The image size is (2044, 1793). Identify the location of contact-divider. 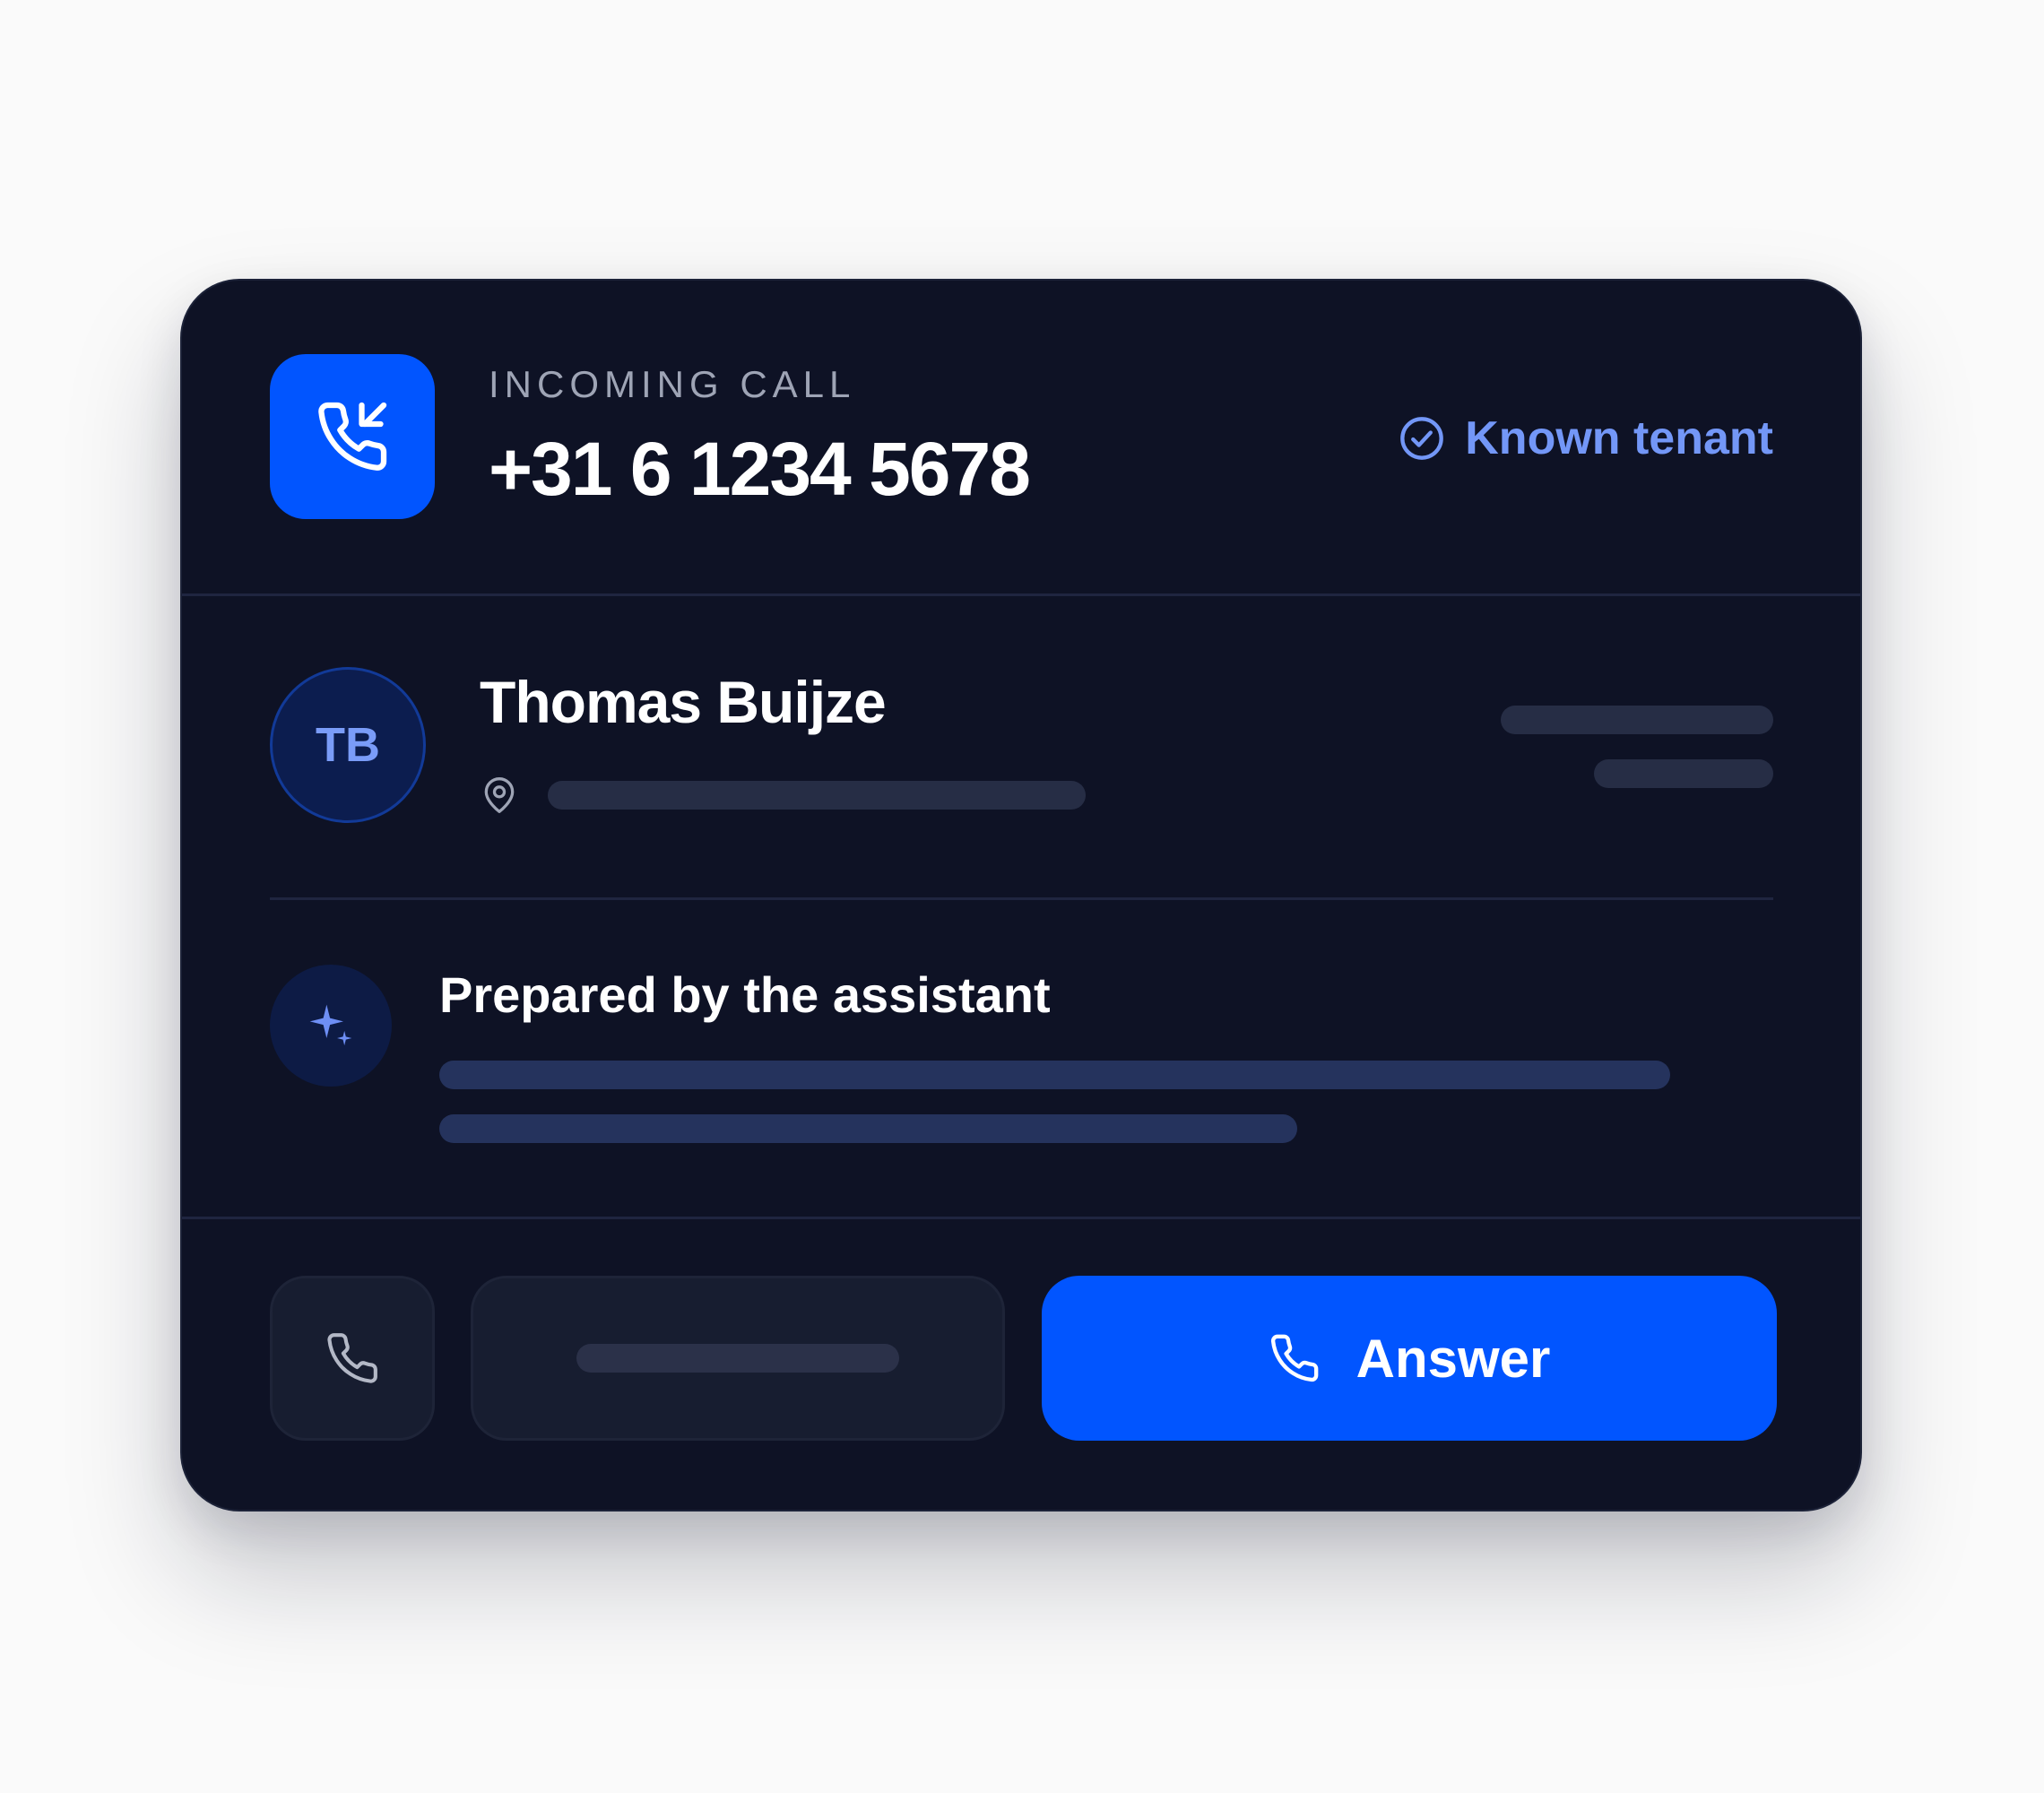
(1022, 898).